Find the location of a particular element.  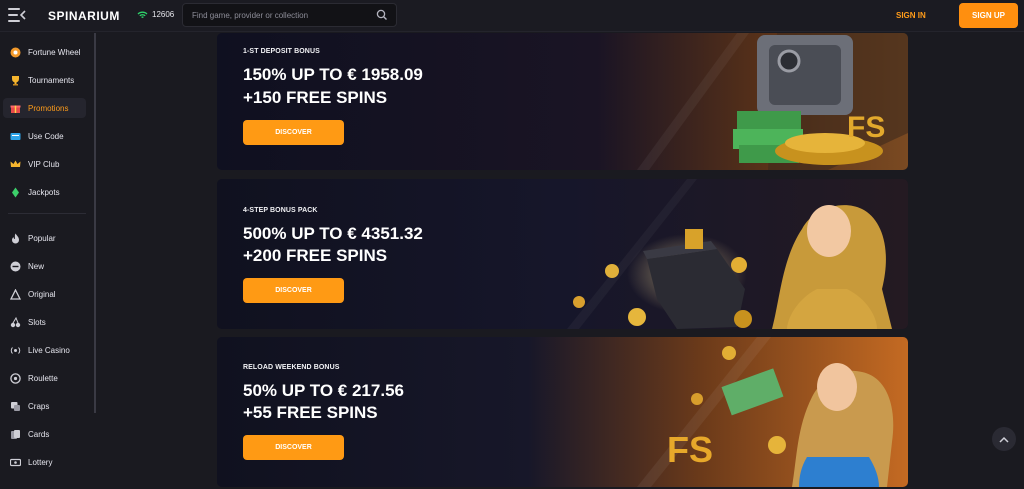

triangle-icon is located at coordinates (15, 294).